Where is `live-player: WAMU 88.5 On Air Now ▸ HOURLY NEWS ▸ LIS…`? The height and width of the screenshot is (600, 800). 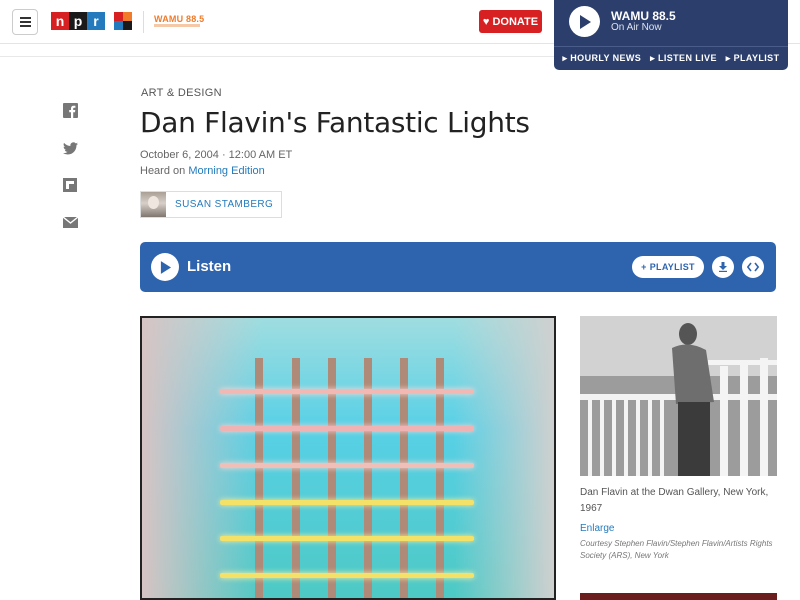
live-player: WAMU 88.5 On Air Now ▸ HOURLY NEWS ▸ LIS… is located at coordinates (671, 35).